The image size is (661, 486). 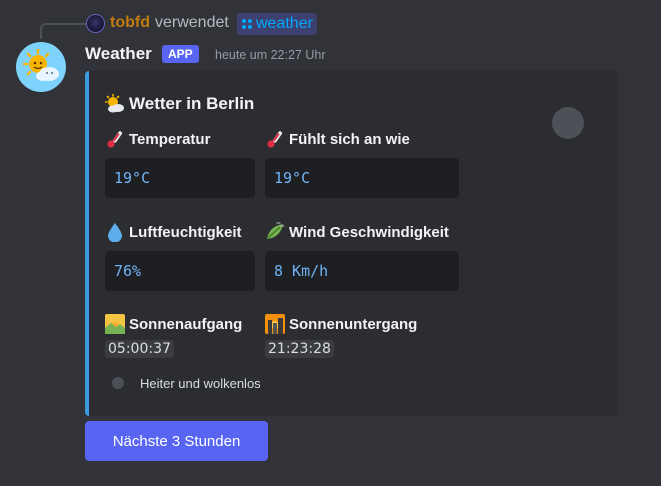 What do you see at coordinates (180, 178) in the screenshot?
I see `field-temperature-value: 19°C` at bounding box center [180, 178].